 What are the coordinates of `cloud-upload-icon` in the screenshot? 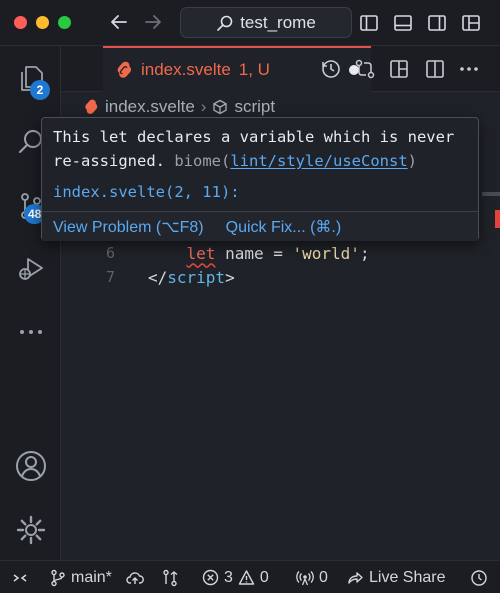 It's located at (135, 577).